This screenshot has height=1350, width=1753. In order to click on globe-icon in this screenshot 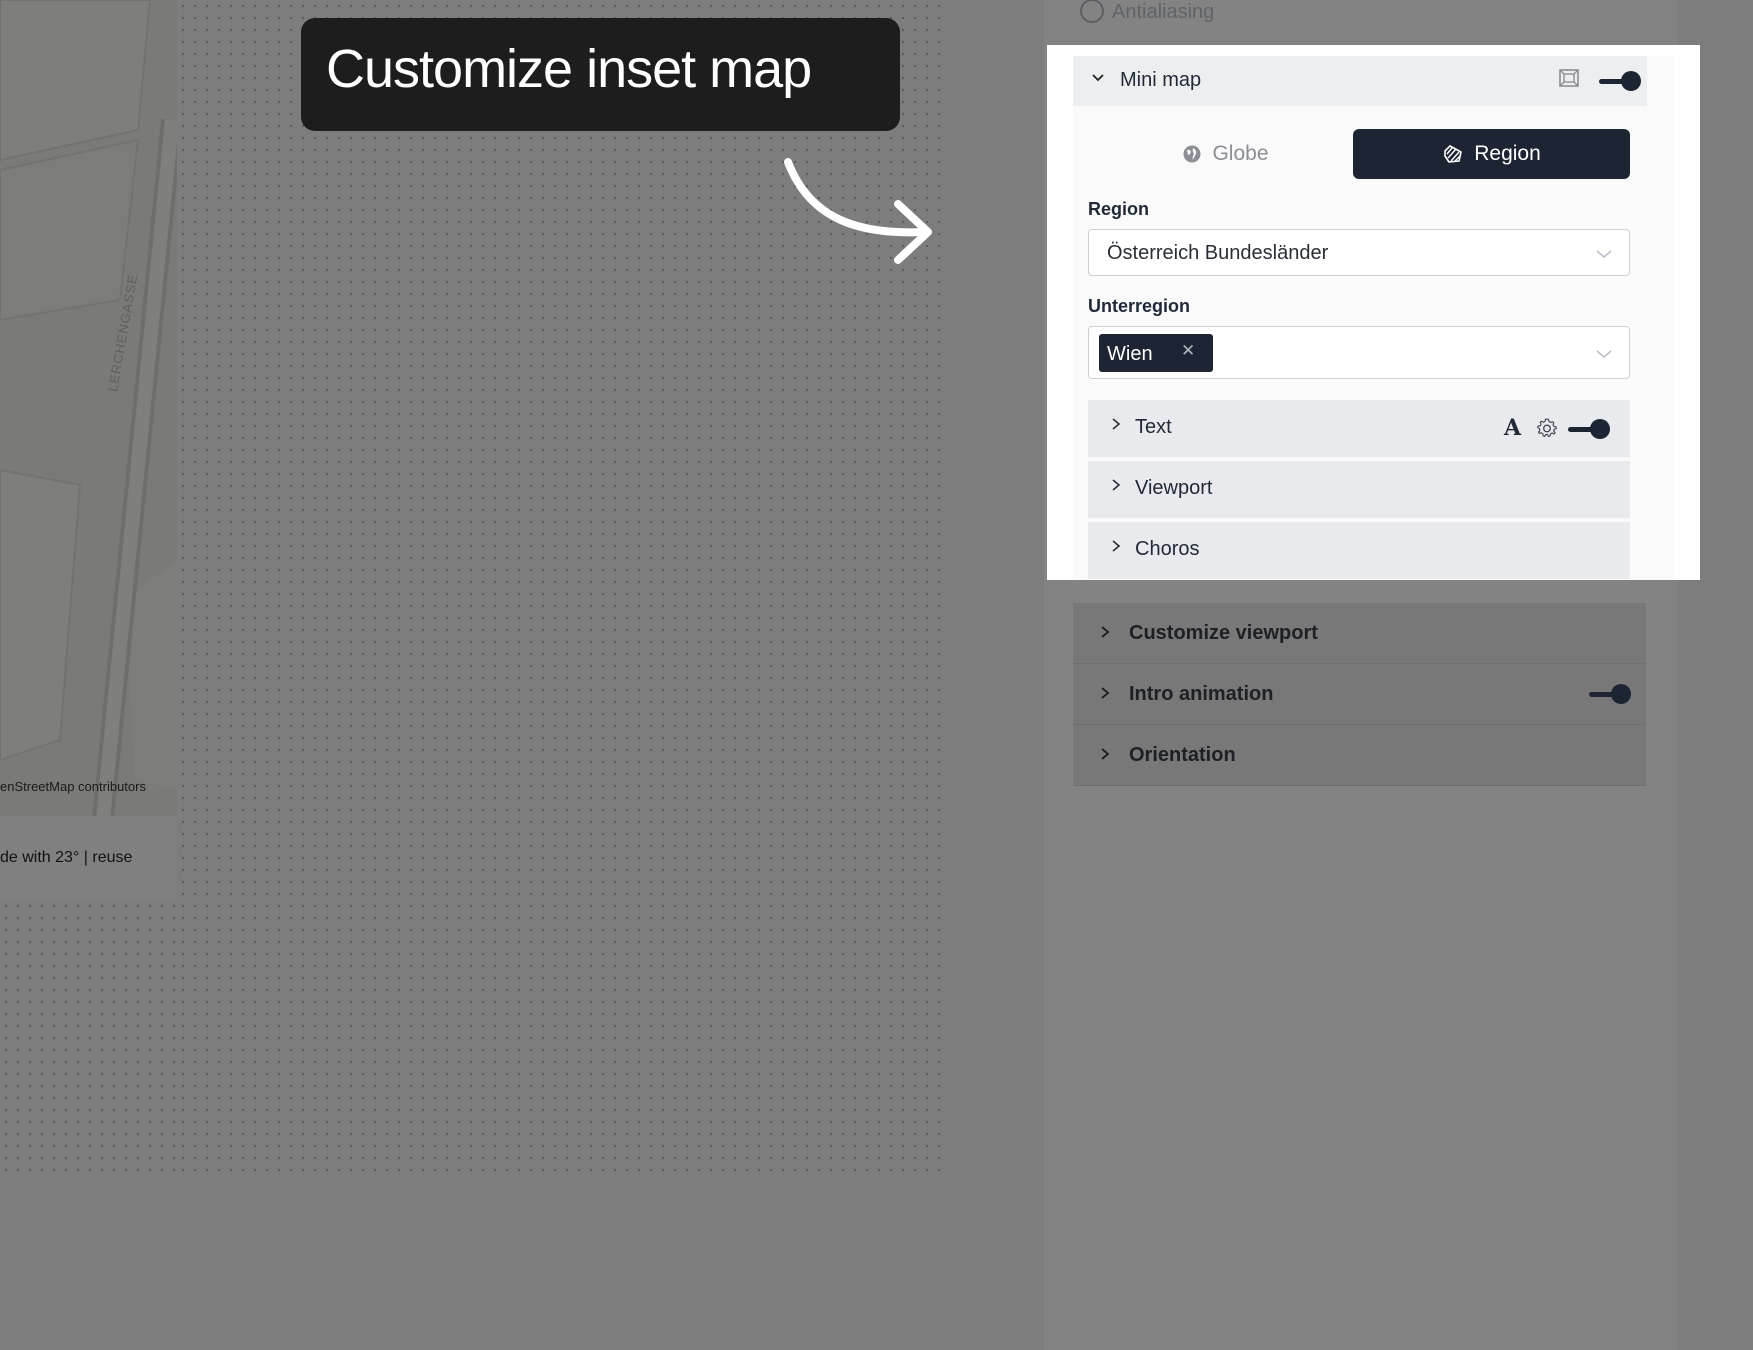, I will do `click(1192, 154)`.